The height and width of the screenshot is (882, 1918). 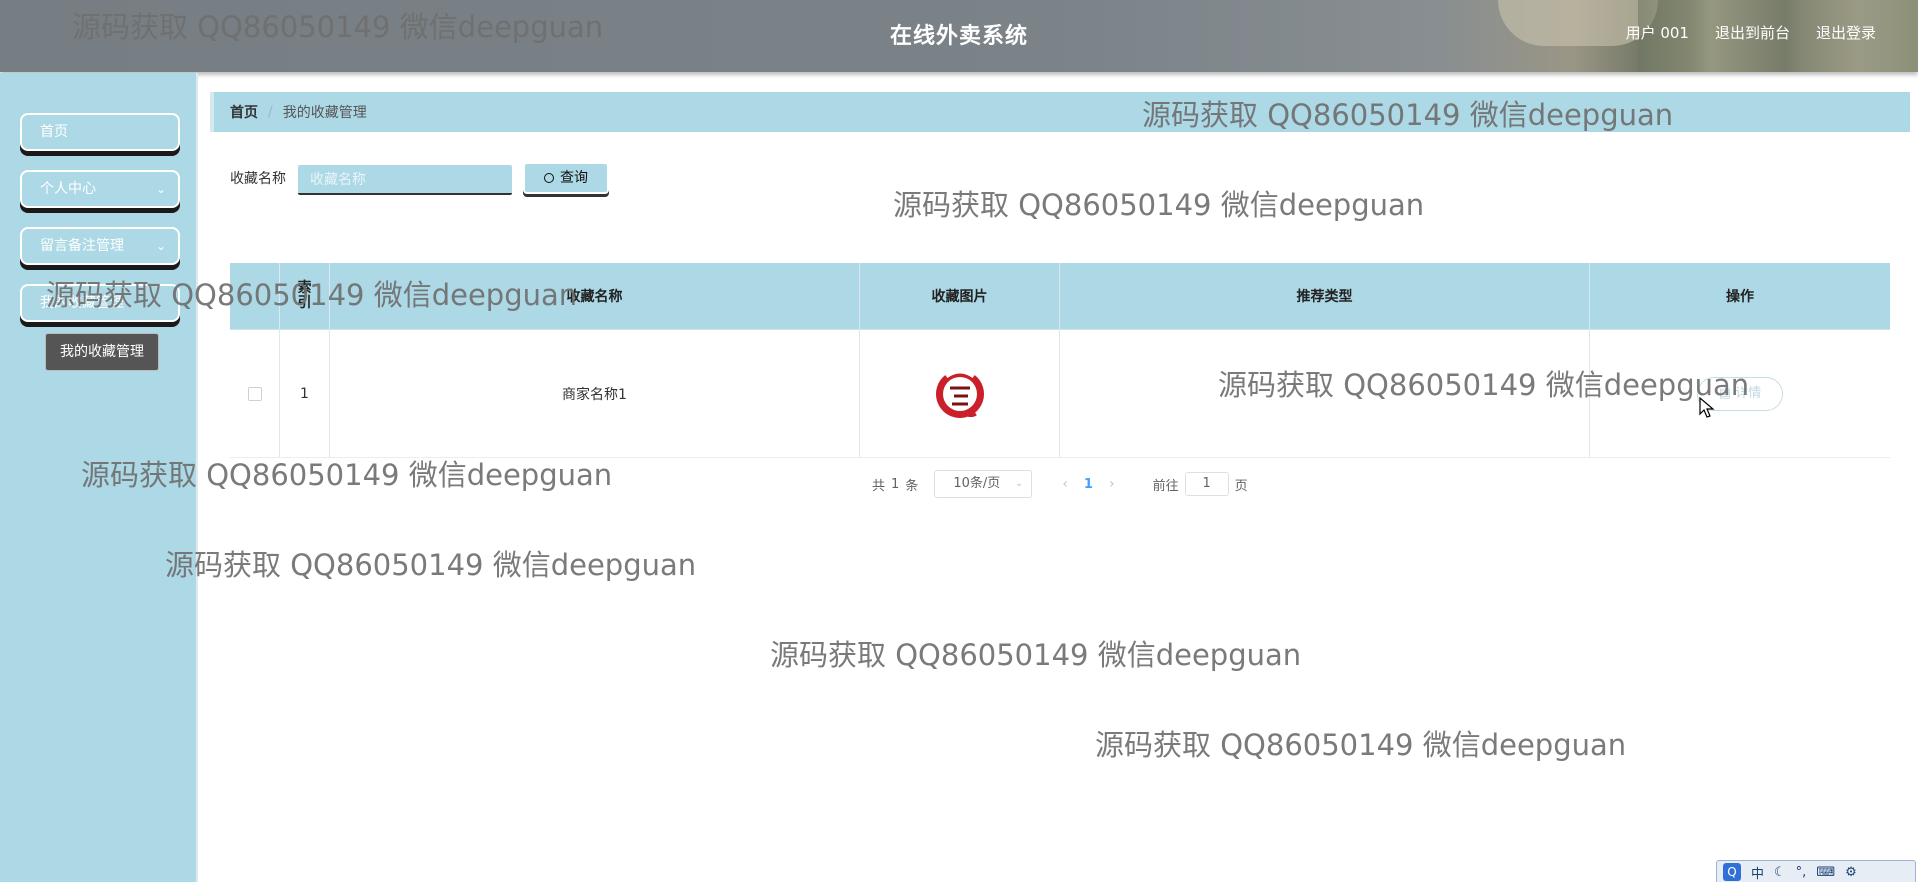 What do you see at coordinates (324, 113) in the screenshot?
I see `breadcrumb-current: 我的收藏管理` at bounding box center [324, 113].